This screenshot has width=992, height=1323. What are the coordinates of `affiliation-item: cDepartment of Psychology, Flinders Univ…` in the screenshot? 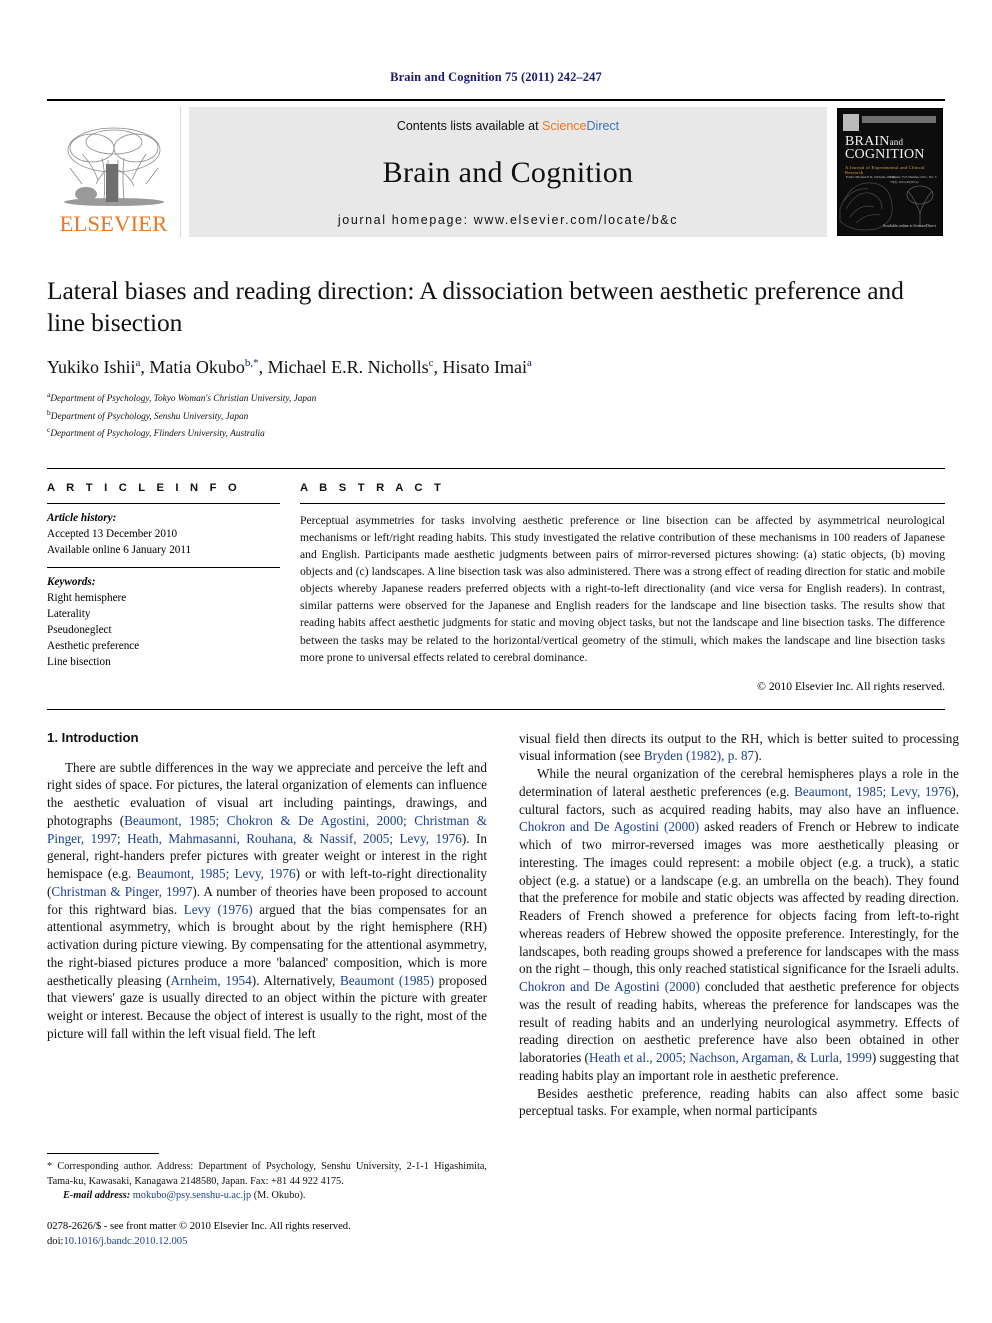 It's located at (496, 433).